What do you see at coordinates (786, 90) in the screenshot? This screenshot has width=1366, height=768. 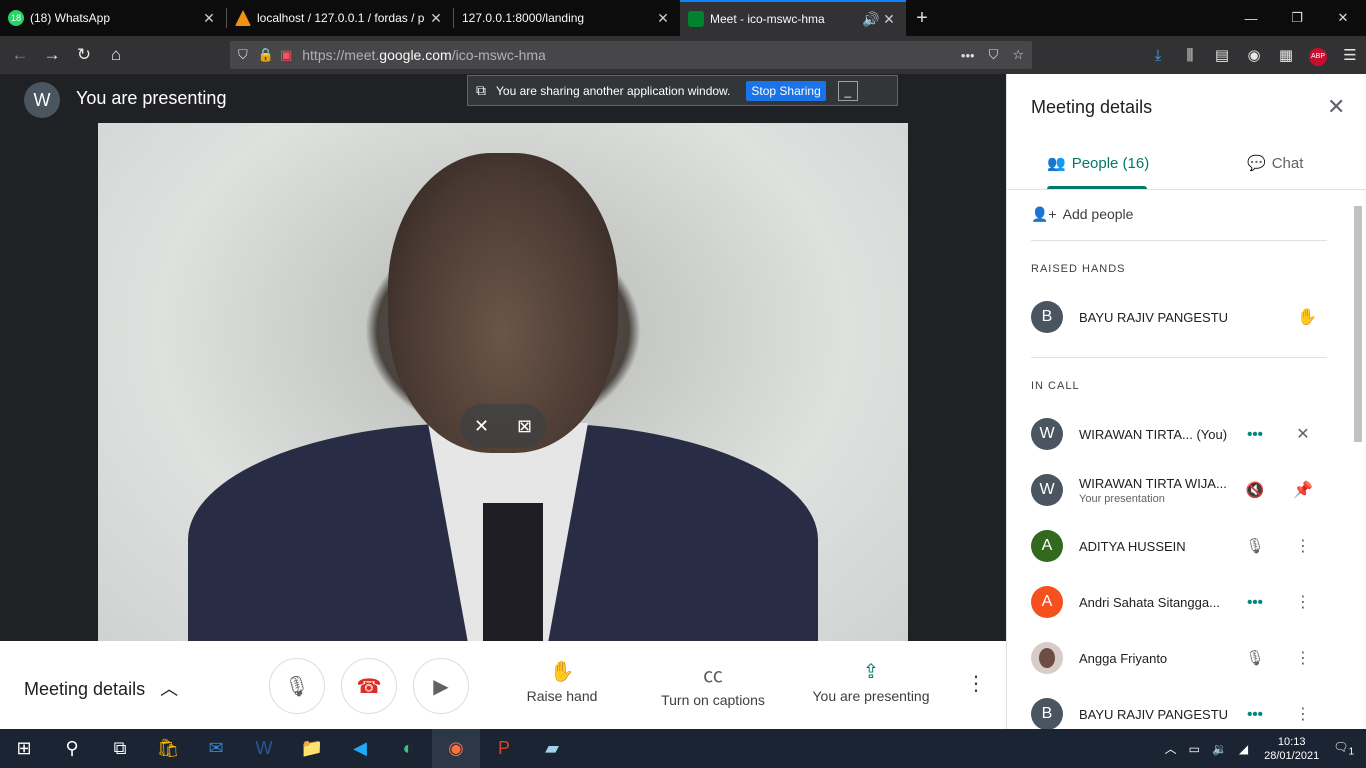 I see `stop-sharing-button: Stop Sharing` at bounding box center [786, 90].